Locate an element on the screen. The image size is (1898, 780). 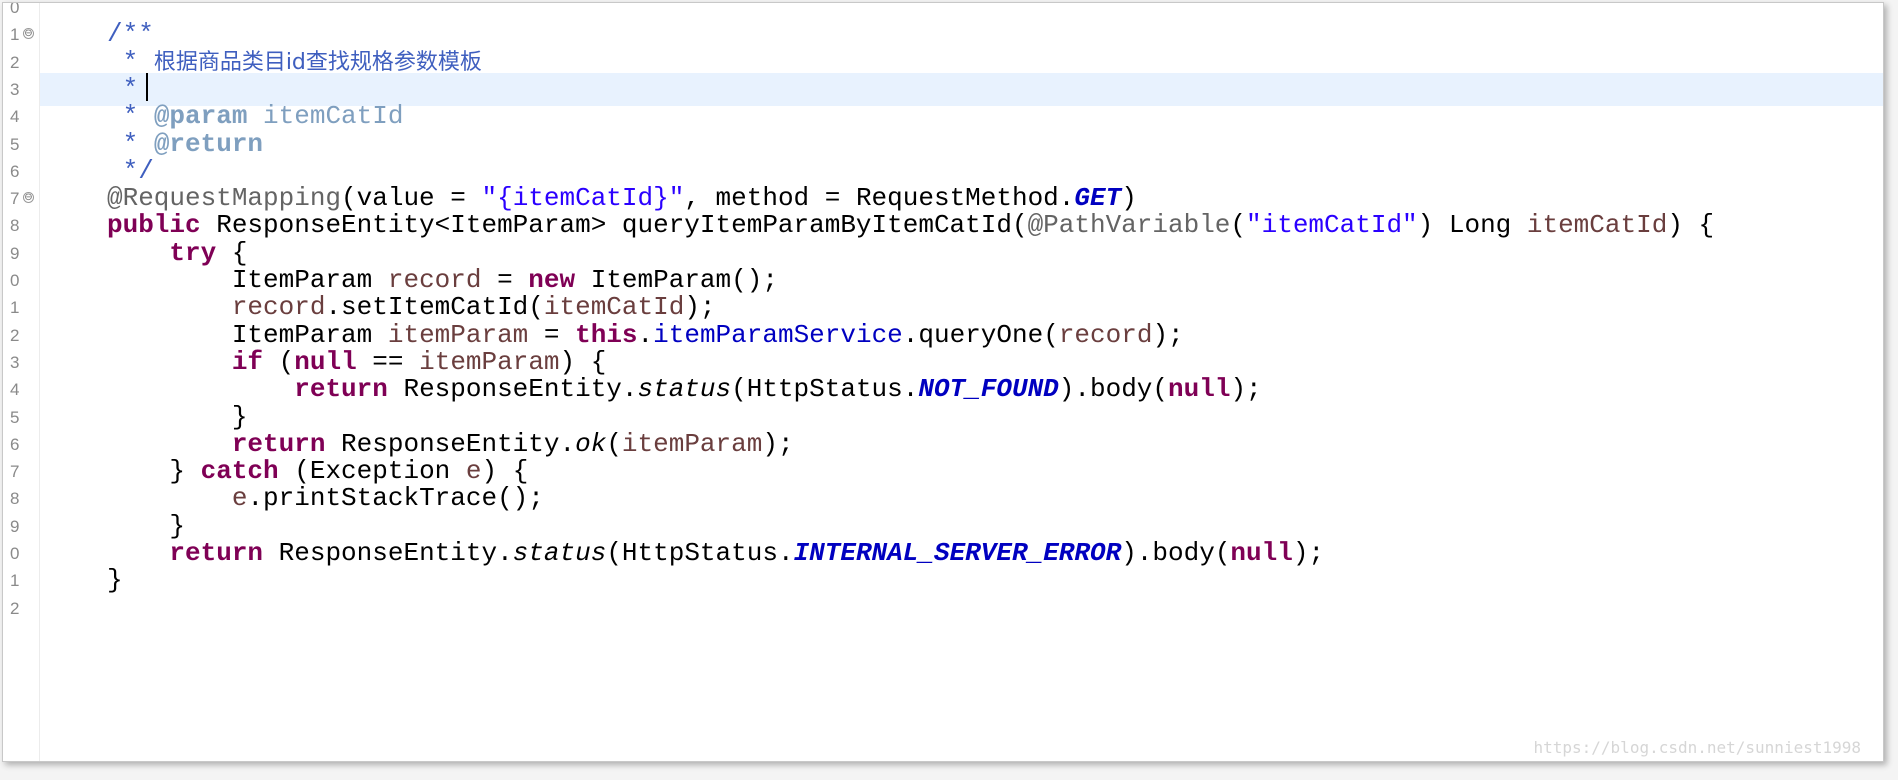
watermark: https://blog.csdn.net/sunniest1998 is located at coordinates (1697, 747).